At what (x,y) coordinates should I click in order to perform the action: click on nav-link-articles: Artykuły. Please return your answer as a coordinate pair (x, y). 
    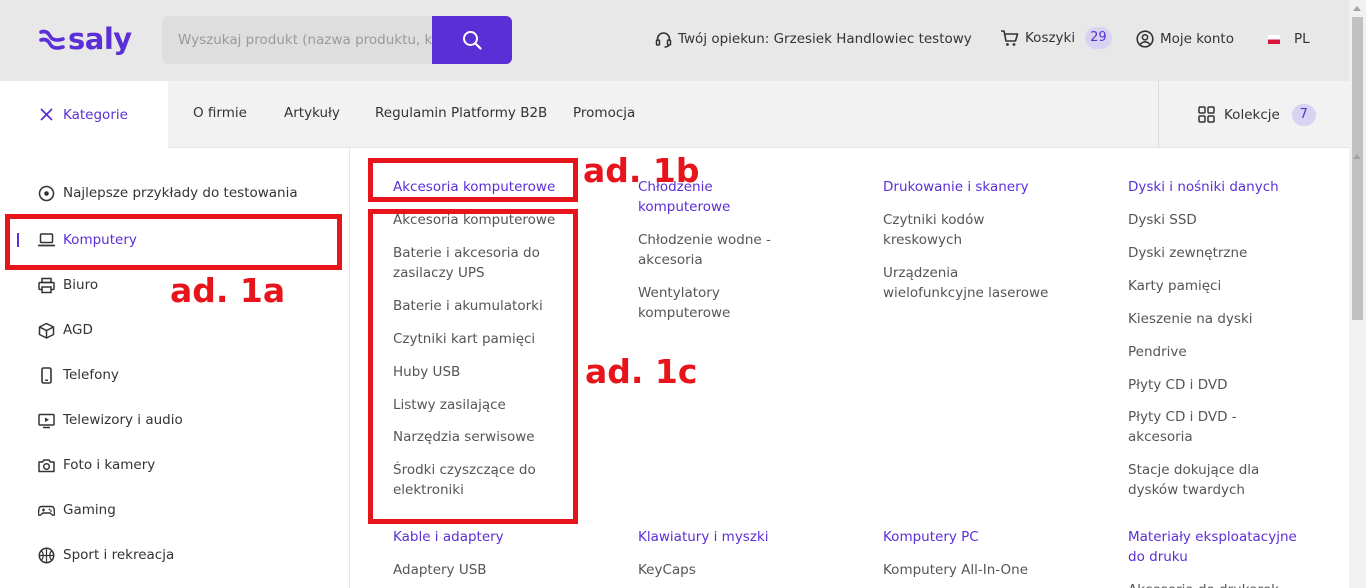
    Looking at the image, I should click on (312, 113).